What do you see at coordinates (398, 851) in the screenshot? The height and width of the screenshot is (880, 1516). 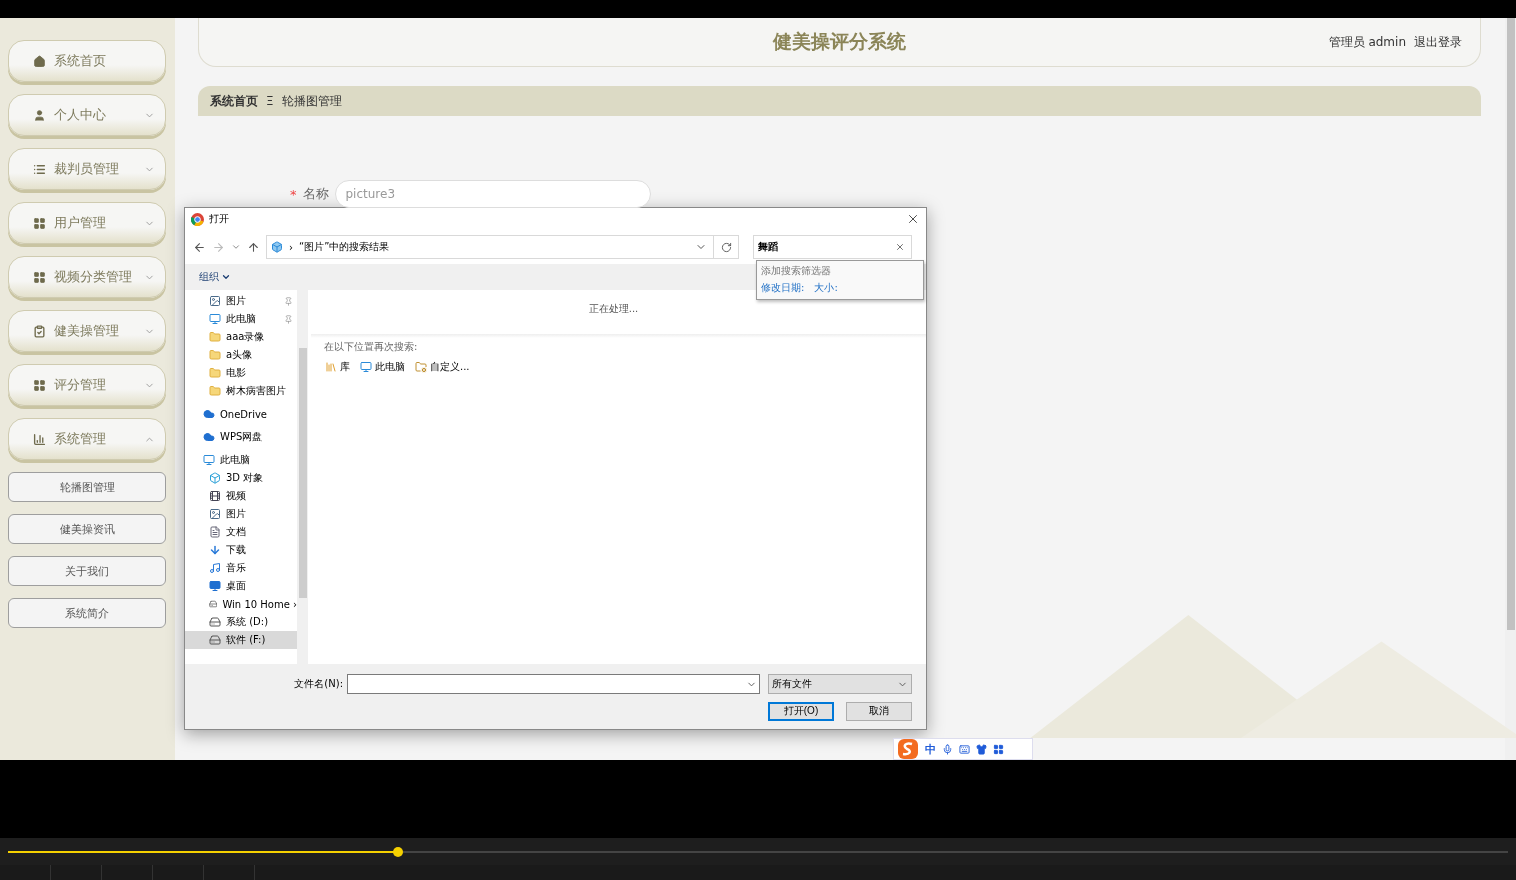 I see `progress-handle` at bounding box center [398, 851].